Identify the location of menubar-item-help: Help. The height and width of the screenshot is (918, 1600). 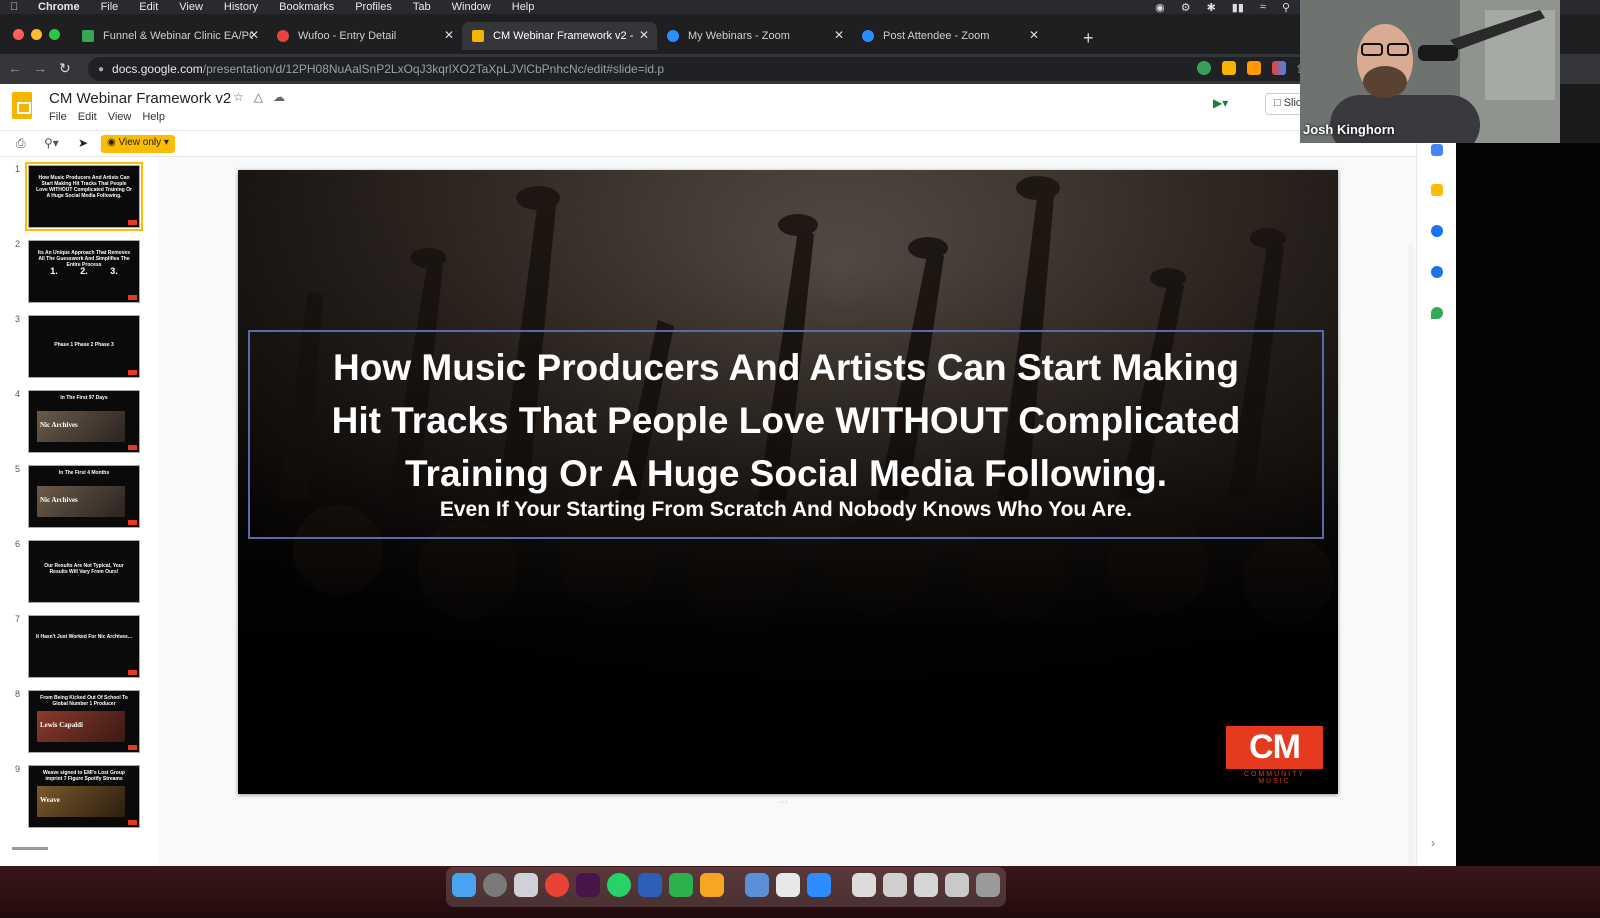
(523, 7).